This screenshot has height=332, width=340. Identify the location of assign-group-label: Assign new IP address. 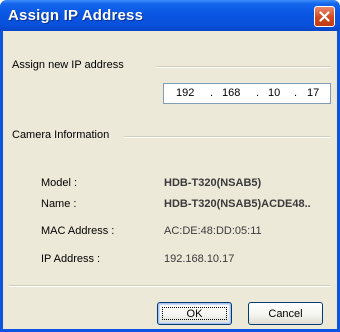
(68, 65).